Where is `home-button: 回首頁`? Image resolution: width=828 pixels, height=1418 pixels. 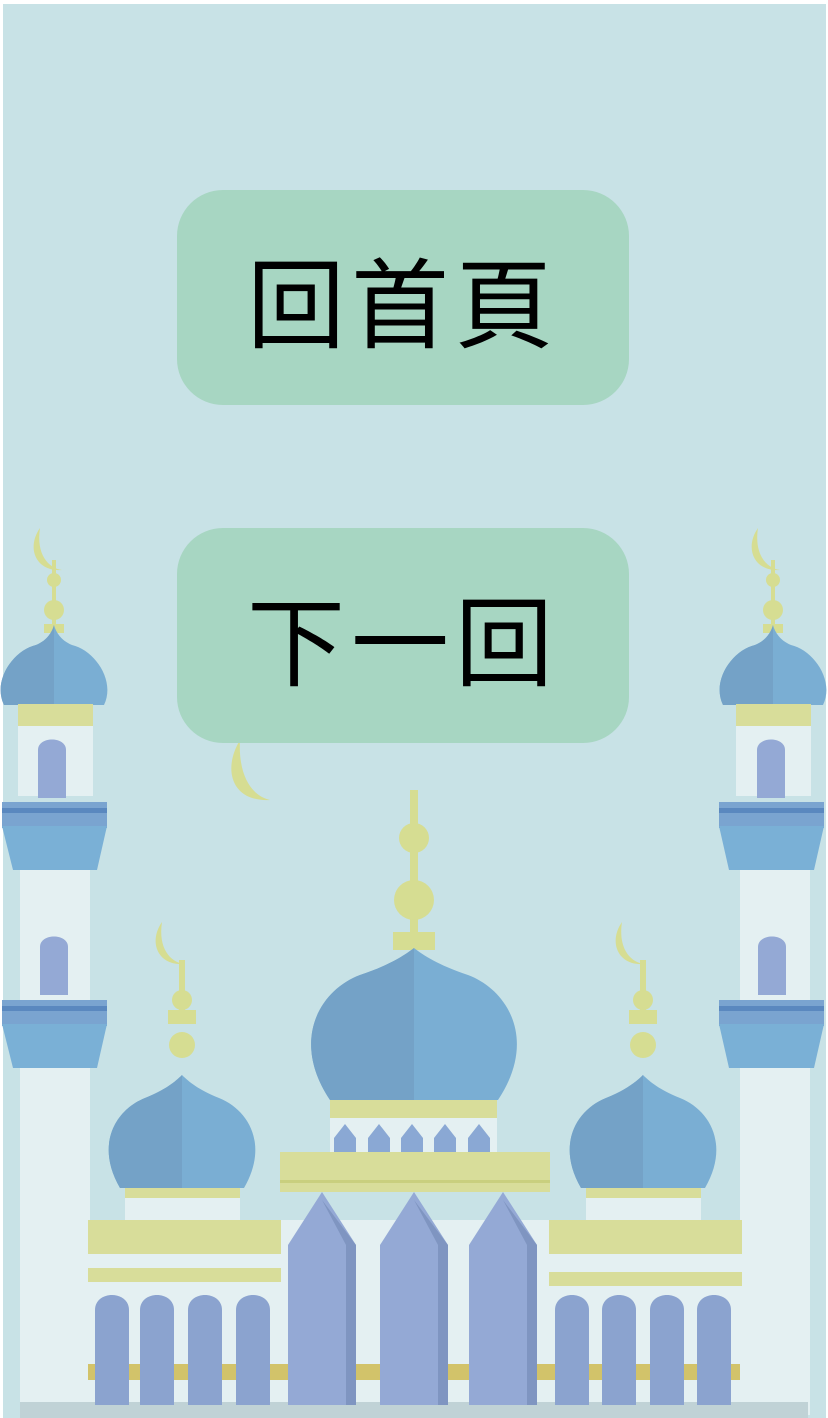 home-button: 回首頁 is located at coordinates (403, 297).